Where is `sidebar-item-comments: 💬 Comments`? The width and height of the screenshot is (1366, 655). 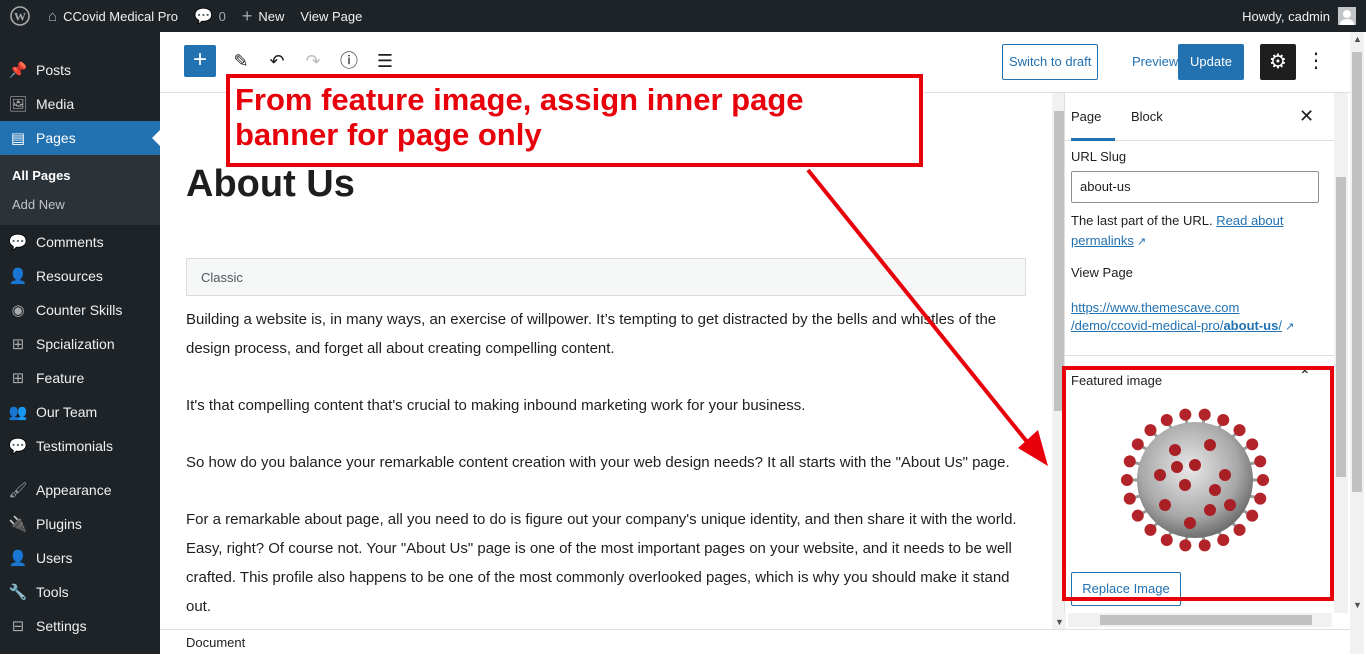 sidebar-item-comments: 💬 Comments is located at coordinates (80, 242).